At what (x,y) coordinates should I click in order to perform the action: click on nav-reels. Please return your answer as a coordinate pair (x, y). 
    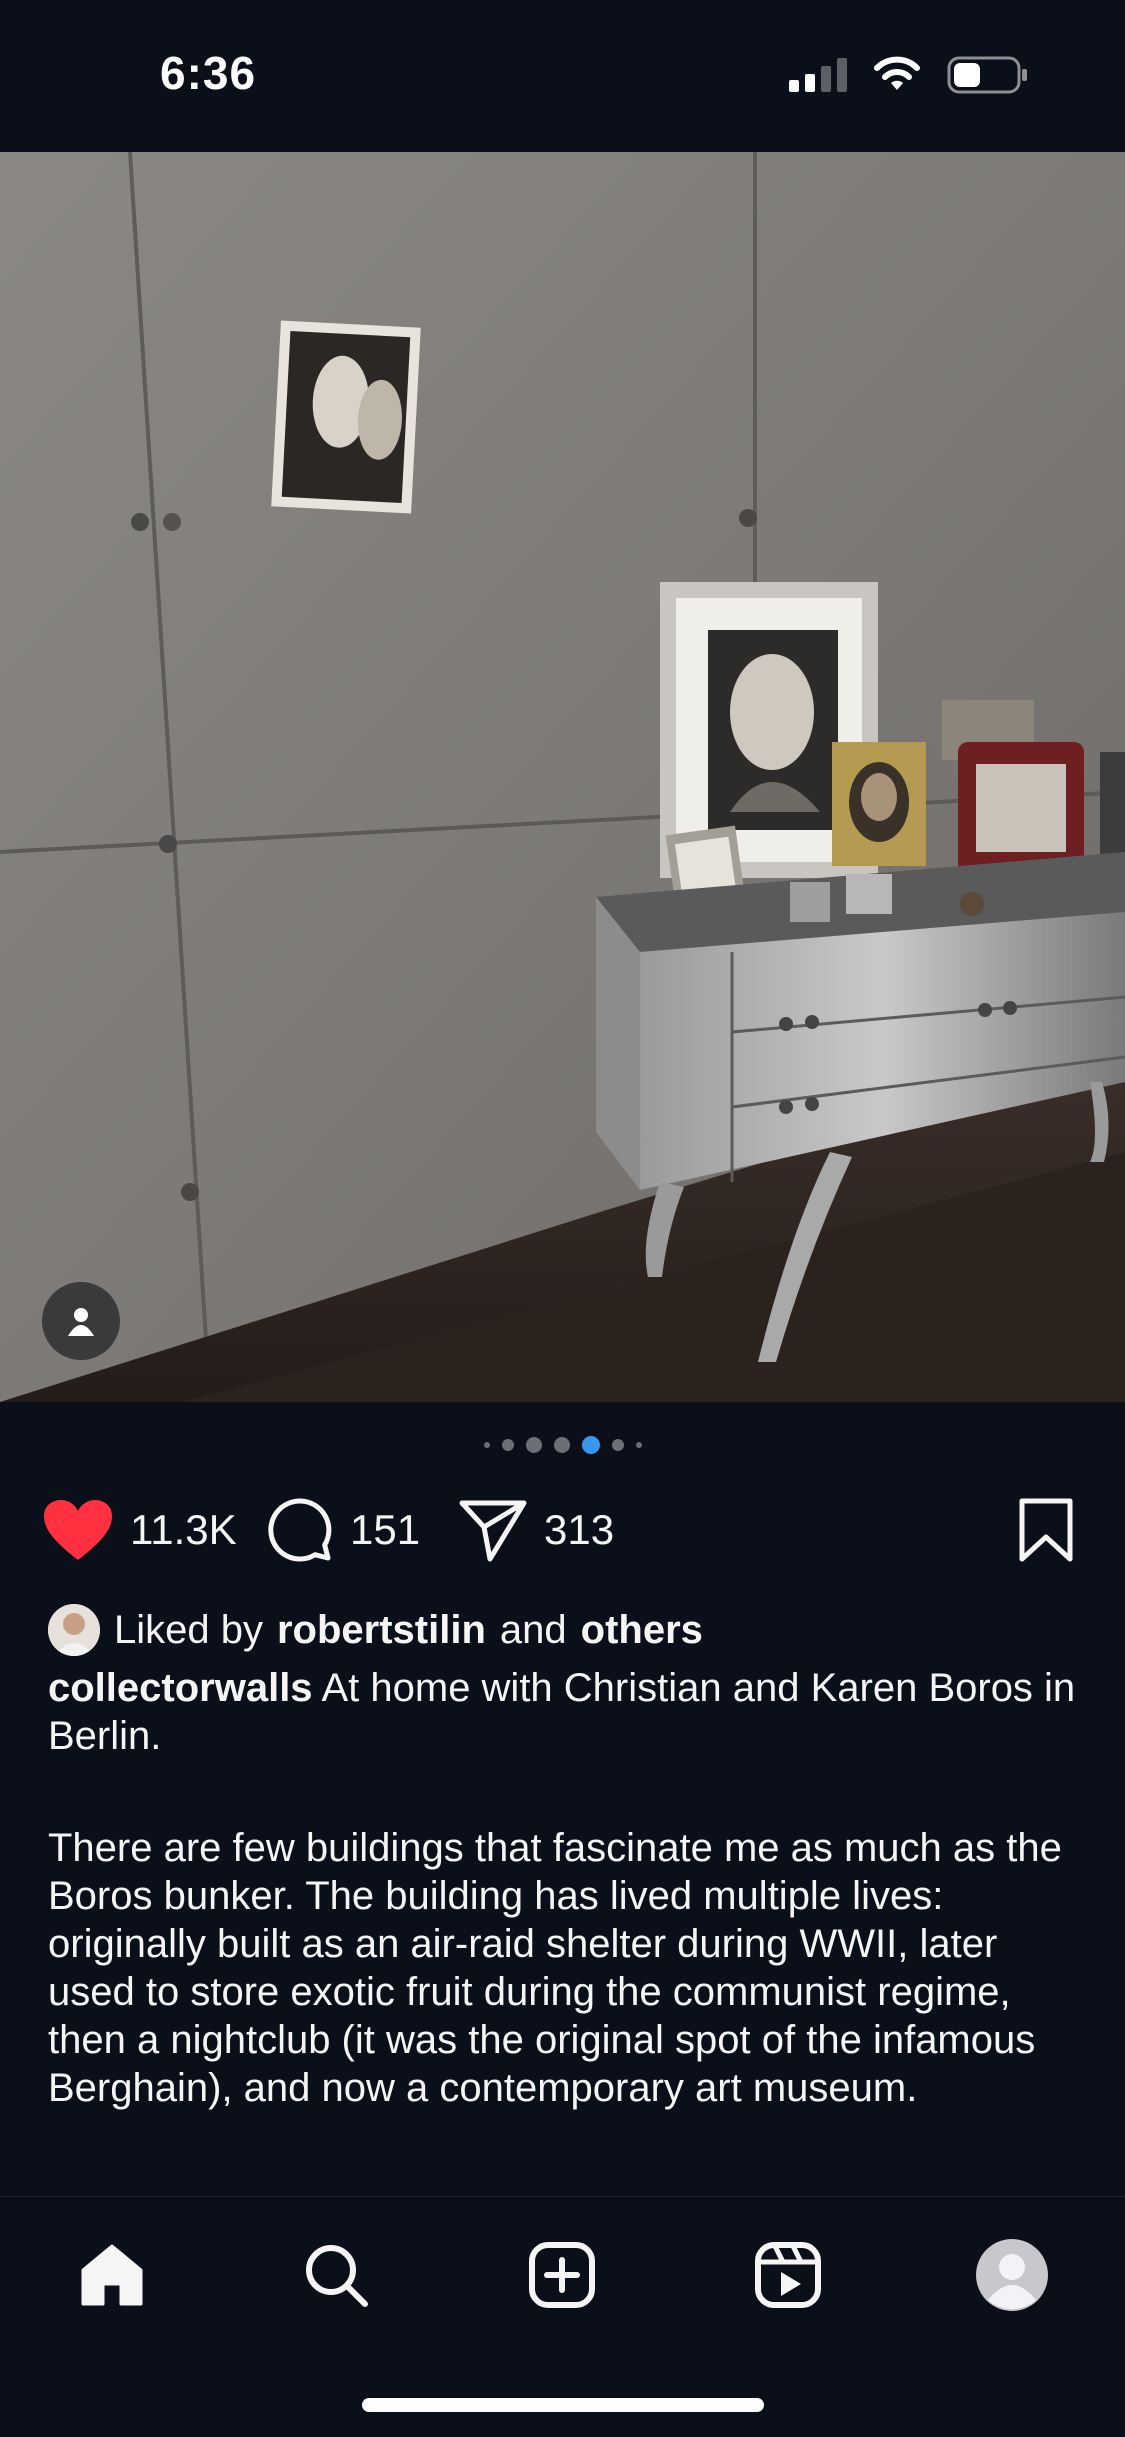
    Looking at the image, I should click on (788, 2275).